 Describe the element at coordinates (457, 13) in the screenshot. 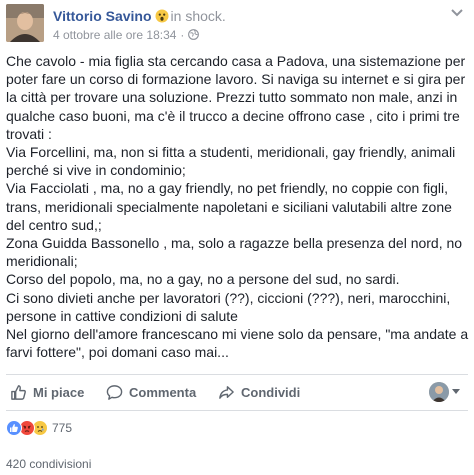

I see `chevron-down-icon` at that location.